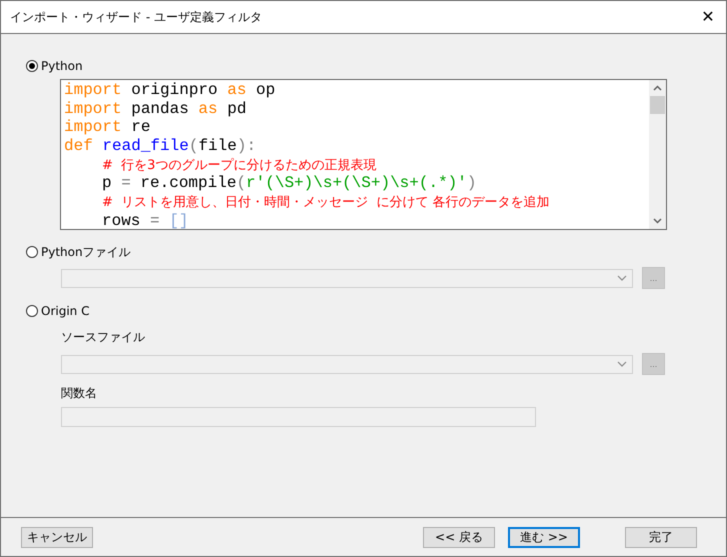 The height and width of the screenshot is (557, 727). Describe the element at coordinates (298, 417) in the screenshot. I see `input-field` at that location.